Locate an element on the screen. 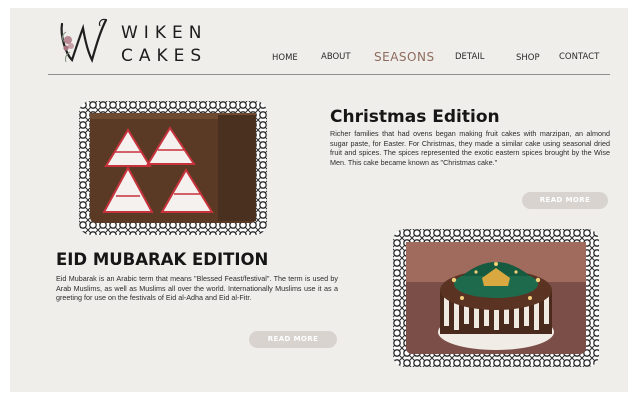 The height and width of the screenshot is (398, 638). nav-home: HOME is located at coordinates (285, 58).